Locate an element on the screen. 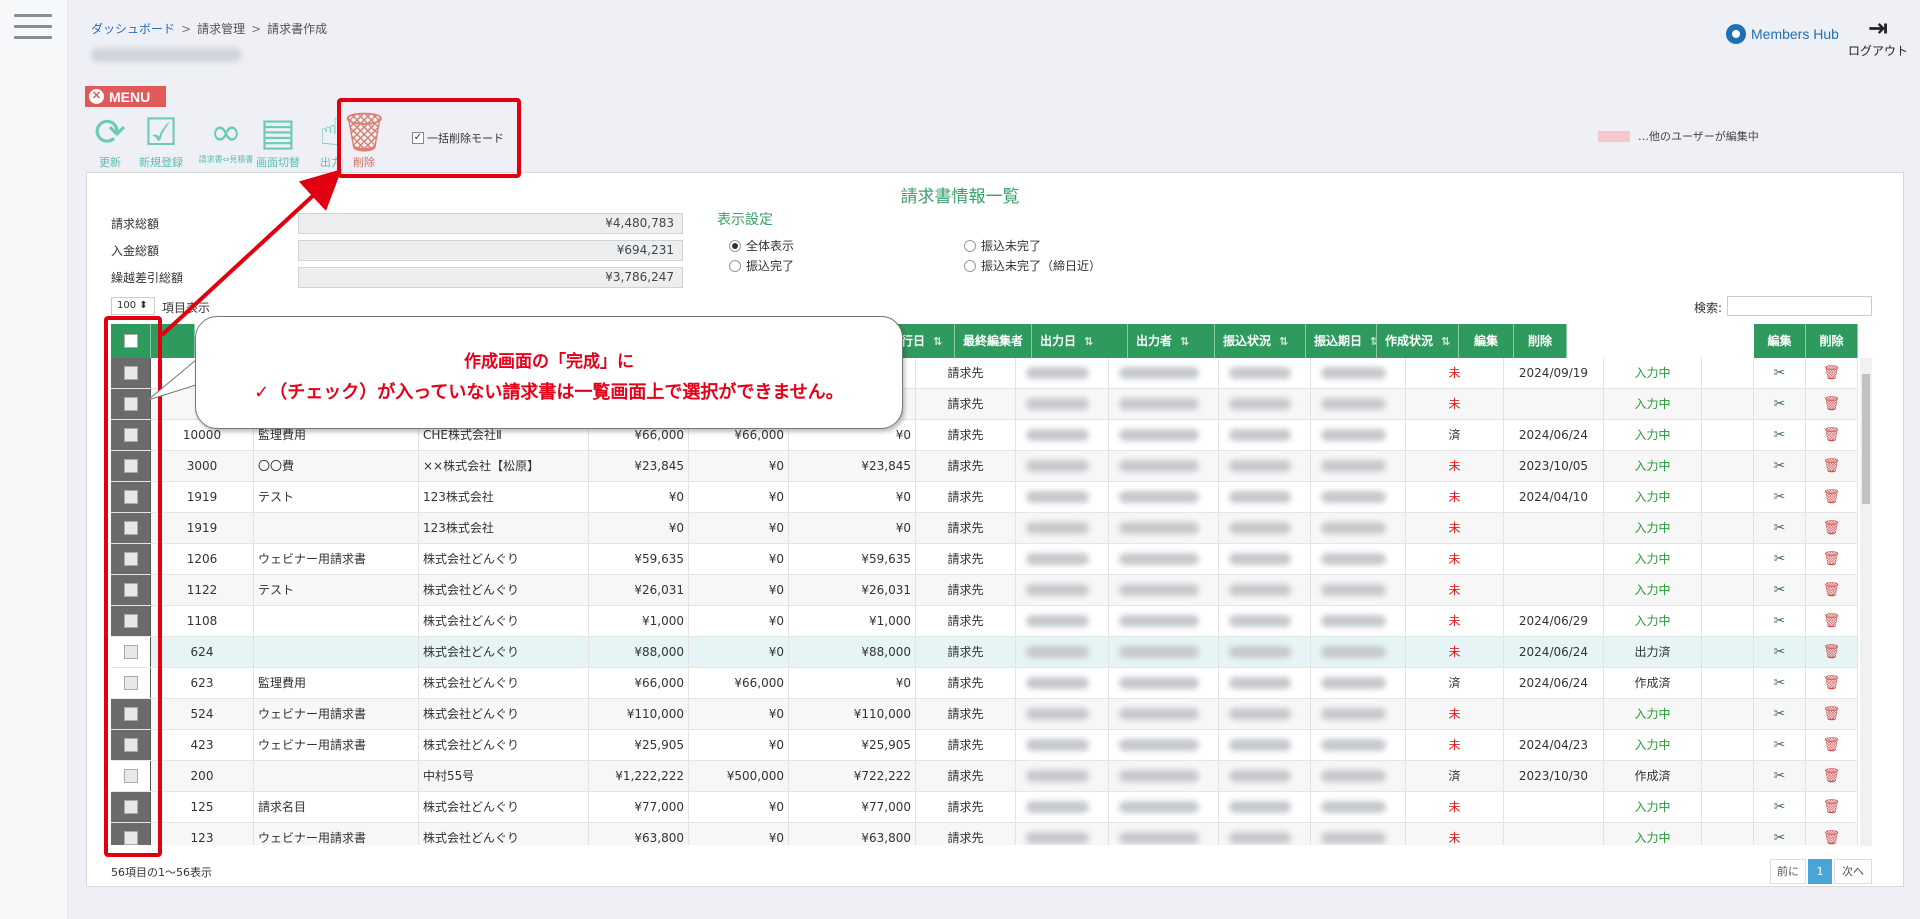  annotation-arrows is located at coordinates (244, 285).